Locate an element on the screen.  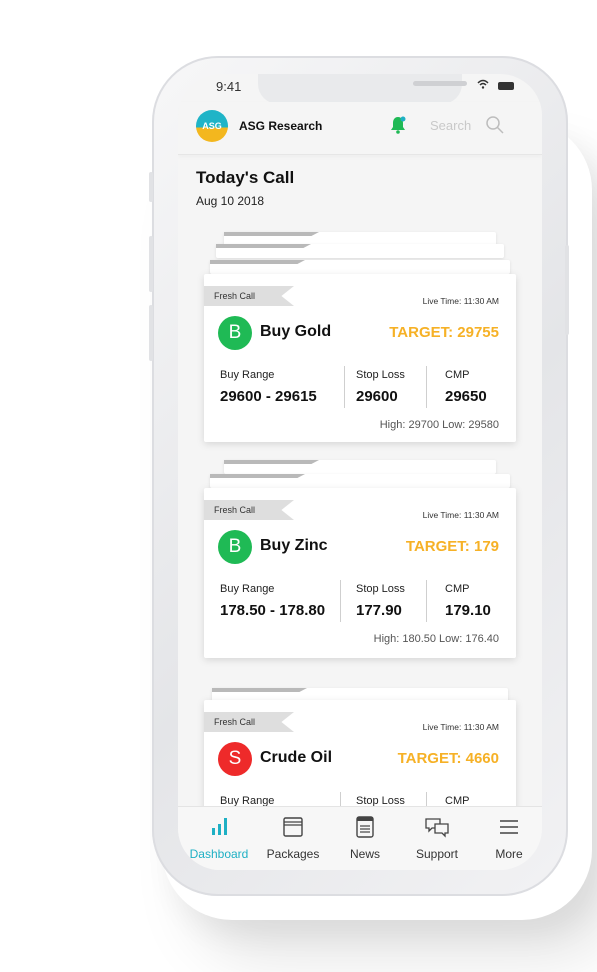
call-target: TARGET: 29755 is located at coordinates (444, 332).